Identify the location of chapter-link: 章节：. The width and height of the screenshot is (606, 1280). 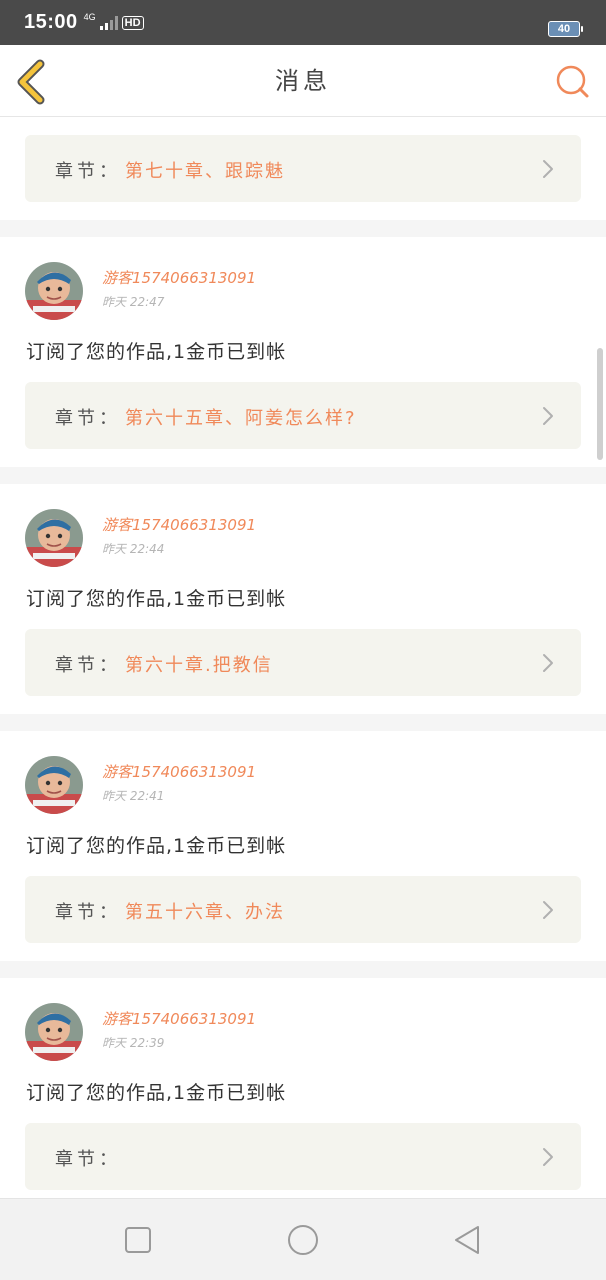
(303, 1156).